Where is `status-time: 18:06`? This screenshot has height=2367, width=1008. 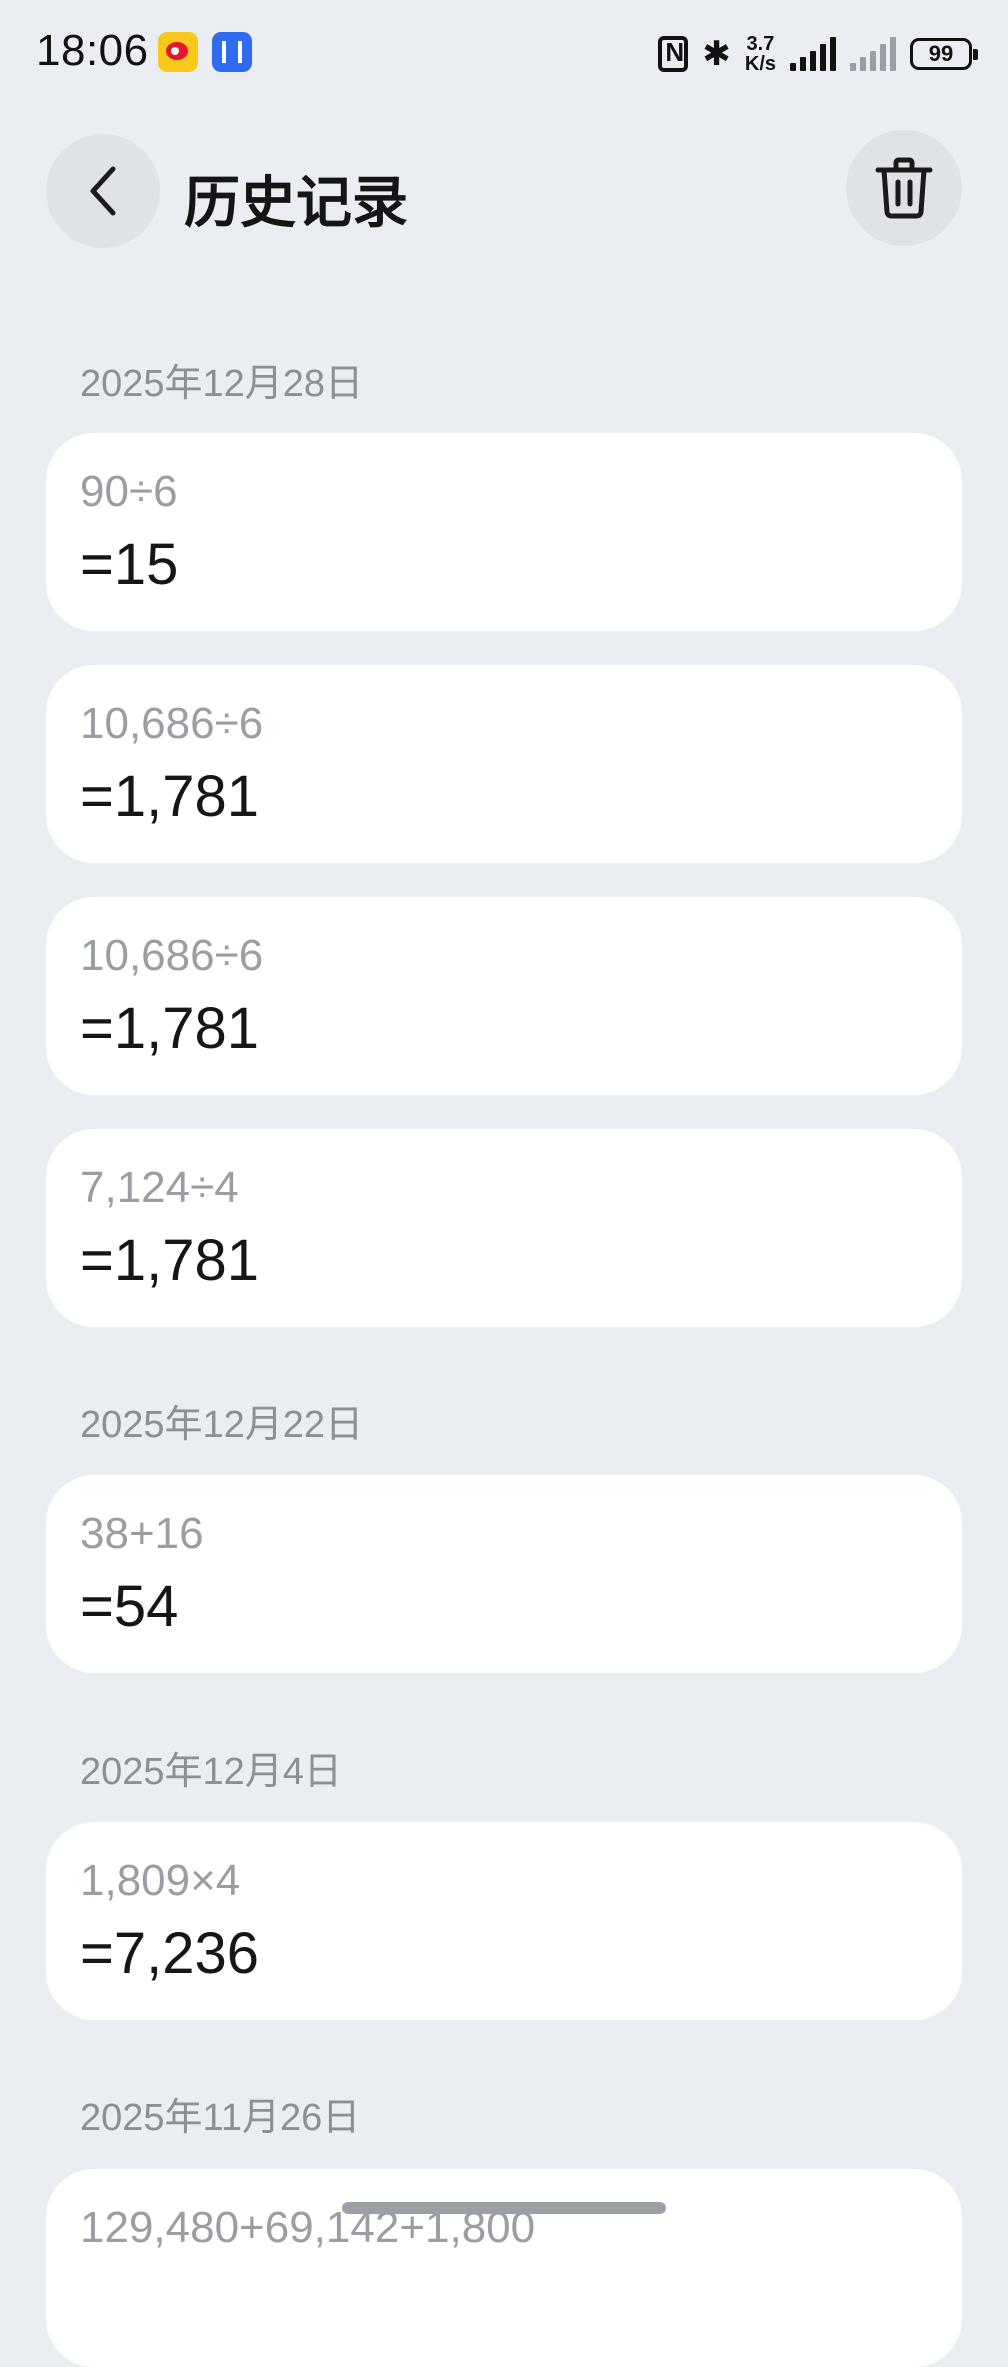
status-time: 18:06 is located at coordinates (92, 50).